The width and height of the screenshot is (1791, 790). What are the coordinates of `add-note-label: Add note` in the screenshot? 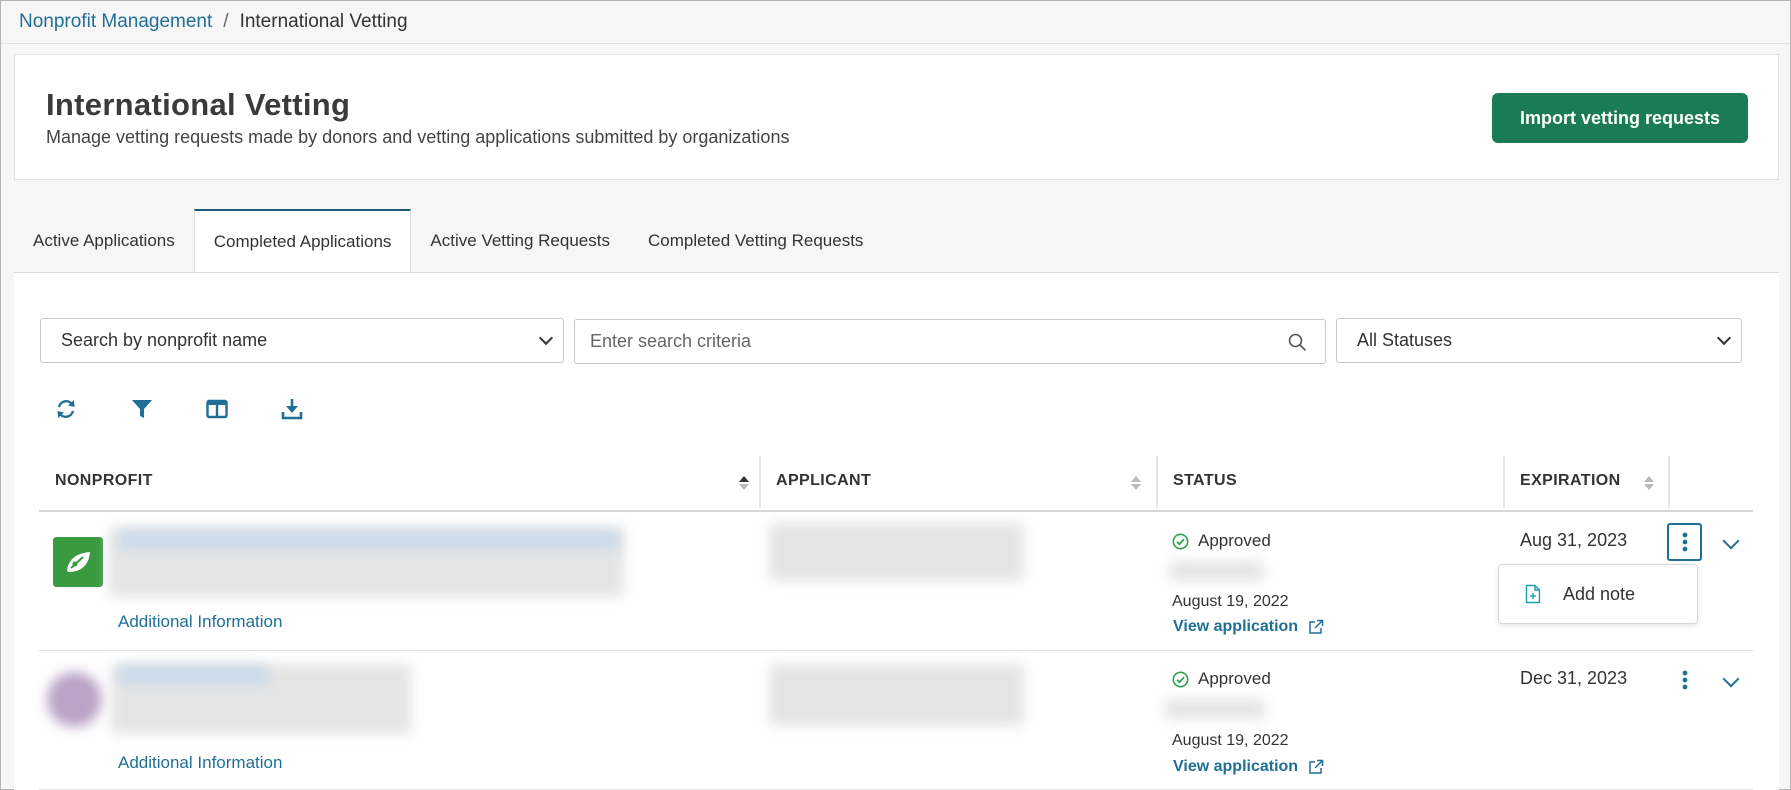 It's located at (1599, 593).